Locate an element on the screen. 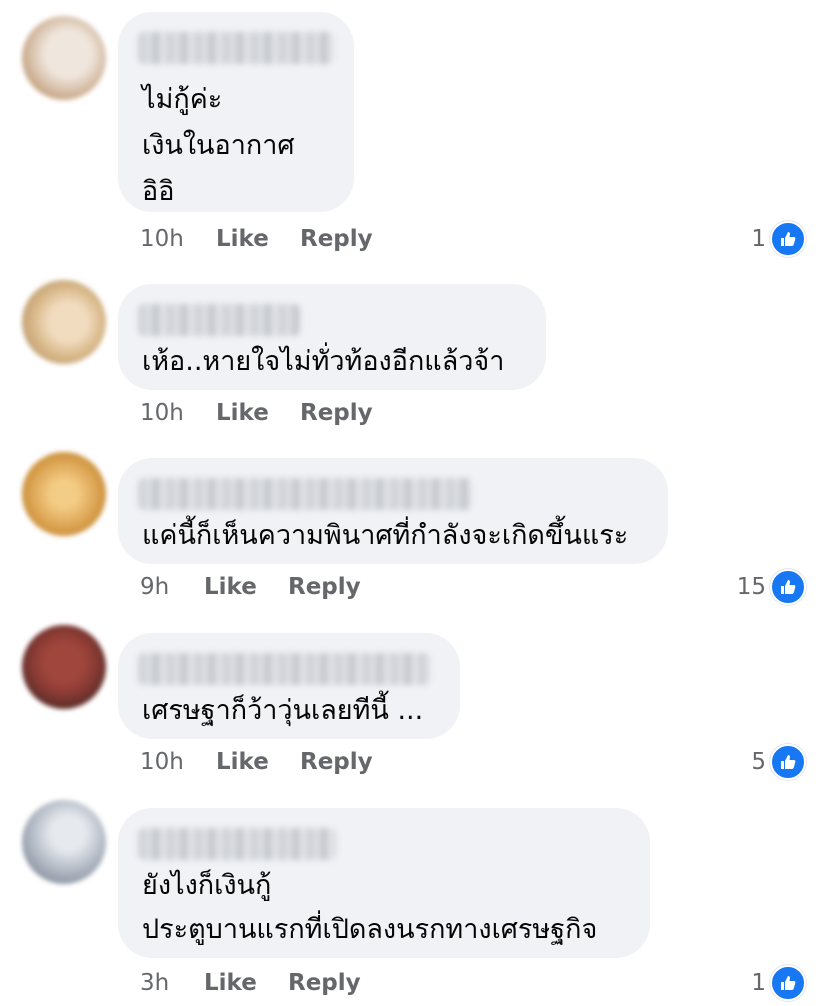  comment-text-line: อิอิ is located at coordinates (158, 191).